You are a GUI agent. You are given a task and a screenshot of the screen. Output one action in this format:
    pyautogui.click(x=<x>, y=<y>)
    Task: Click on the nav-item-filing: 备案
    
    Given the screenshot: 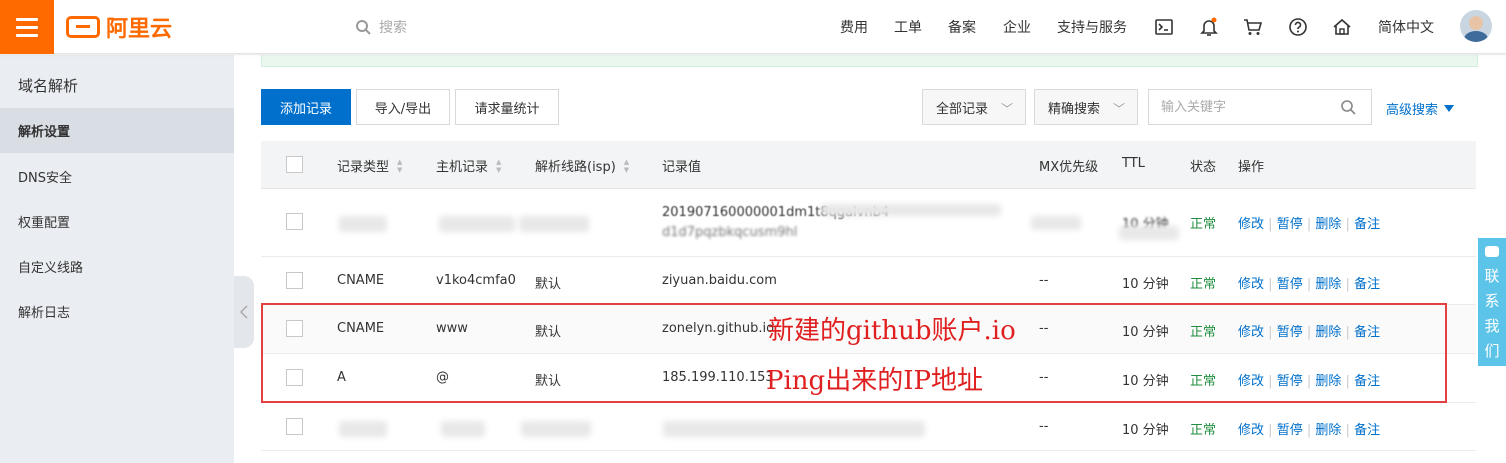 What is the action you would take?
    pyautogui.click(x=962, y=27)
    